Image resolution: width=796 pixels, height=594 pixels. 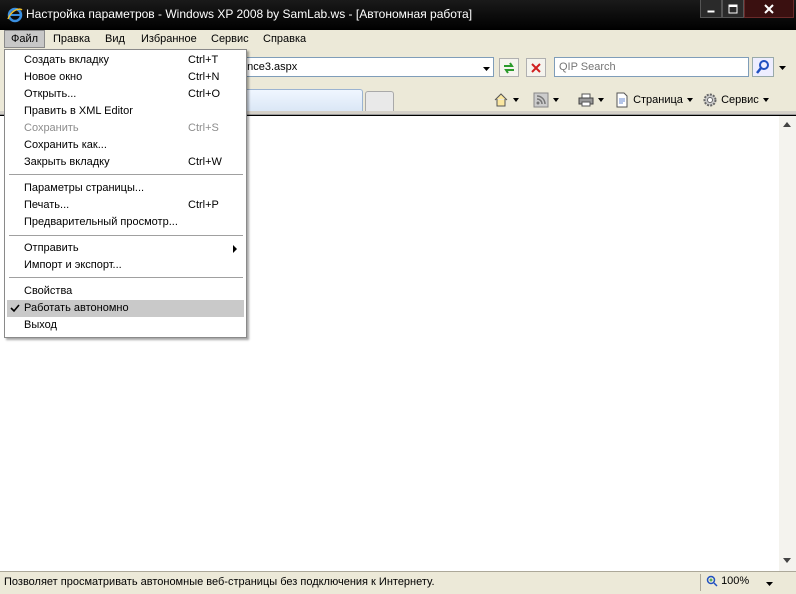 I want to click on maximize-button, so click(x=733, y=9).